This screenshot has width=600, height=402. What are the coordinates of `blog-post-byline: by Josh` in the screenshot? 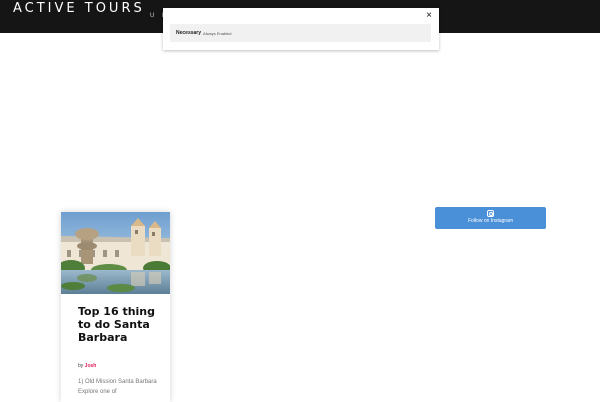 It's located at (87, 366).